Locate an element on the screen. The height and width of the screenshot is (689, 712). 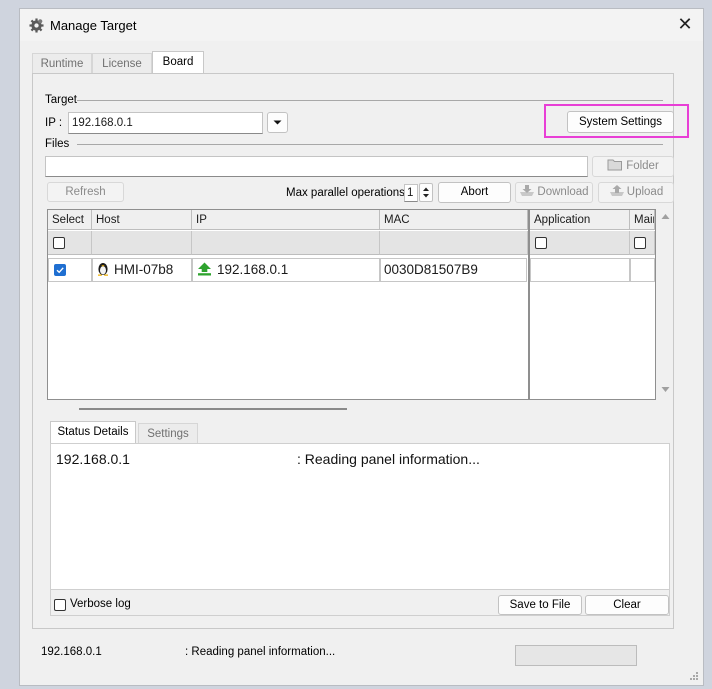
tab-runtime: Runtime is located at coordinates (62, 63).